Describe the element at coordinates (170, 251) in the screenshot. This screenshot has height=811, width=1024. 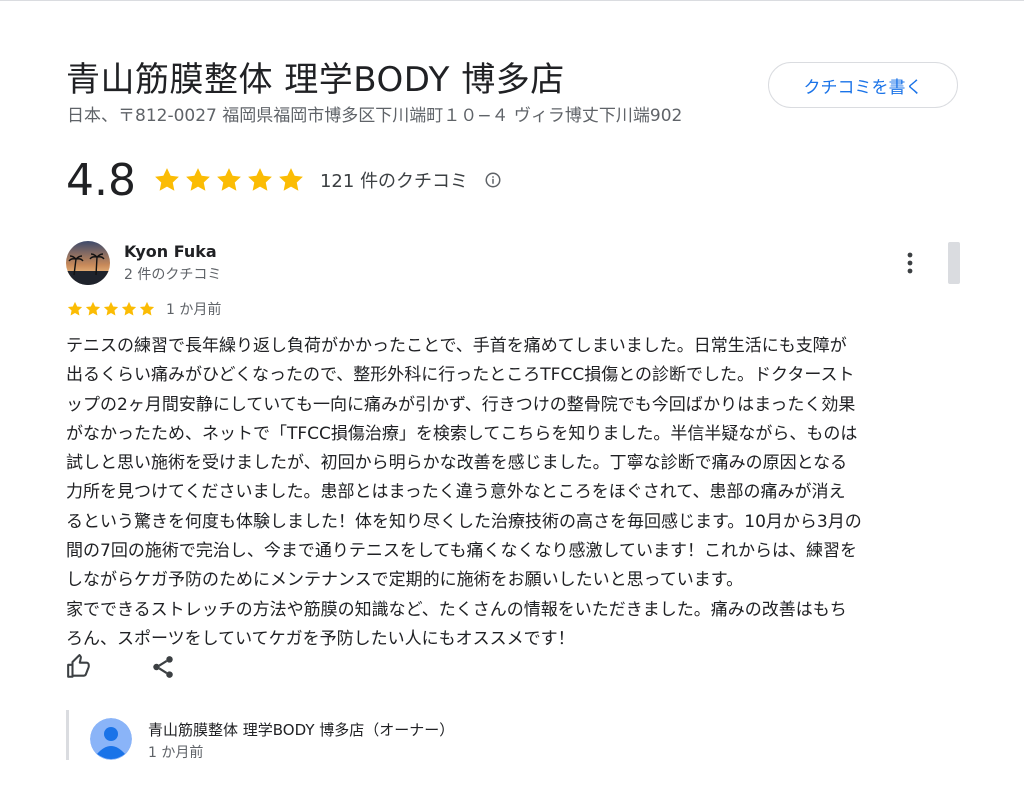
I see `reviewer-name: Kyon Fuka` at that location.